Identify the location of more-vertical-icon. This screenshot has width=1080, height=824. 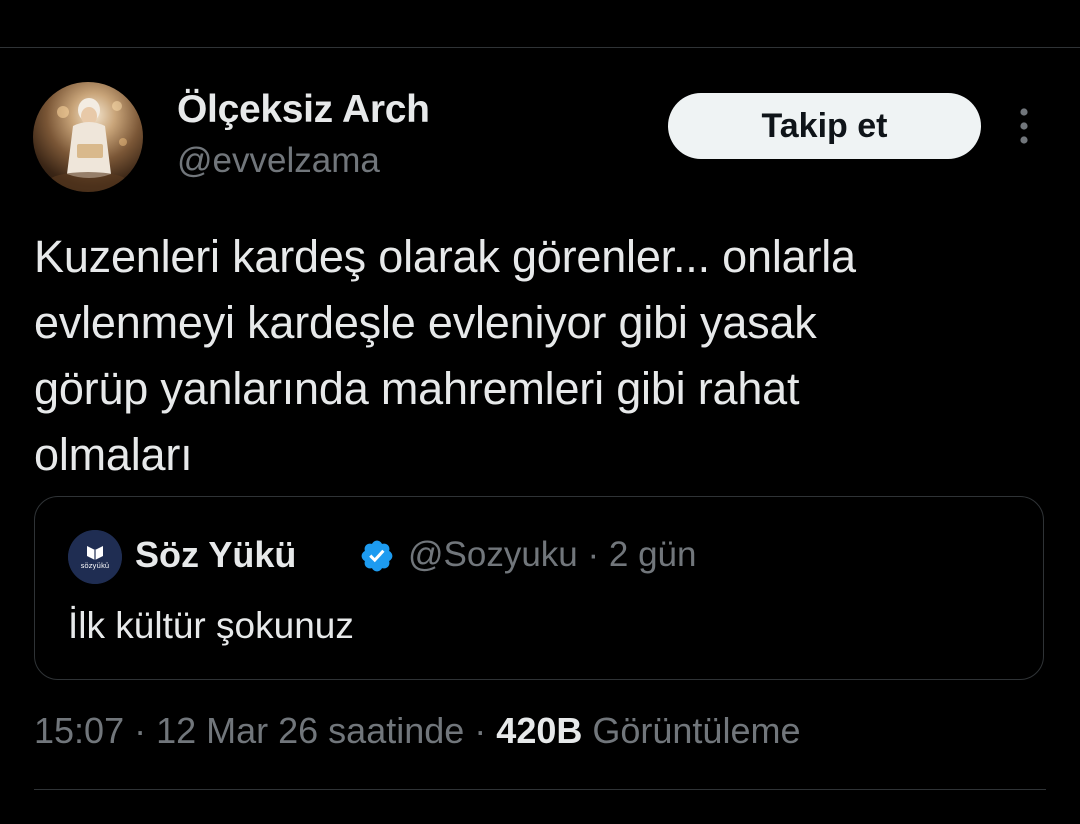
(1024, 126).